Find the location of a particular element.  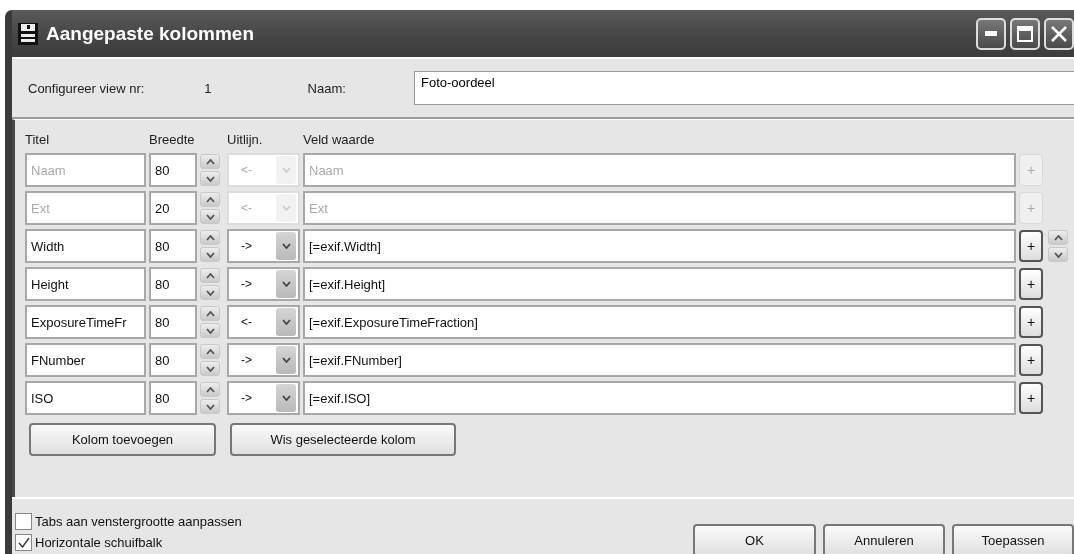

minimize-button is located at coordinates (991, 33).